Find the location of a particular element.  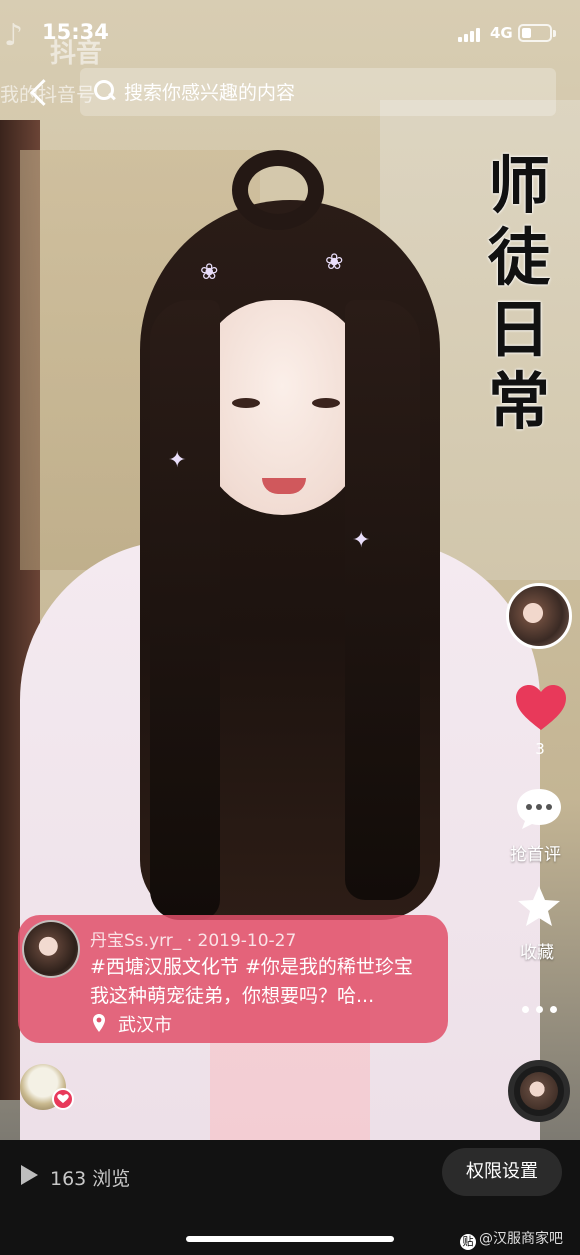

title-char: 常 is located at coordinates (518, 401).